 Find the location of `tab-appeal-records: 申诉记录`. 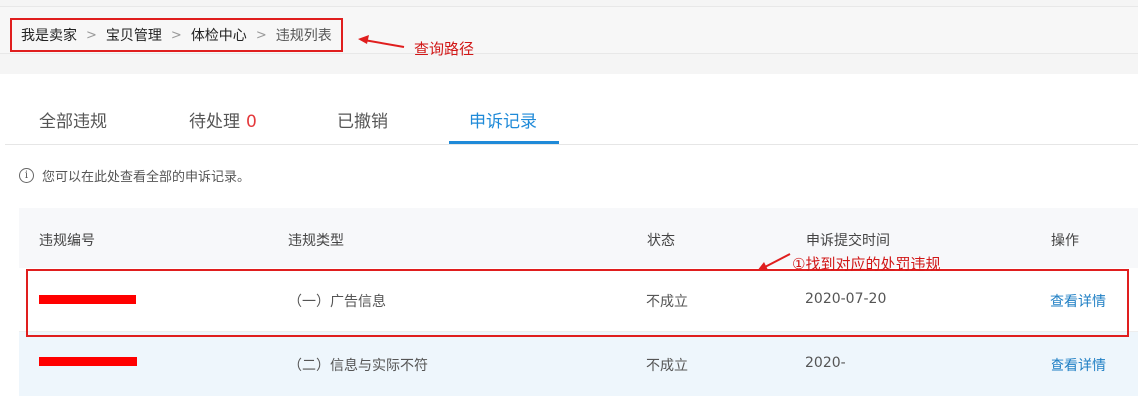

tab-appeal-records: 申诉记录 is located at coordinates (503, 119).